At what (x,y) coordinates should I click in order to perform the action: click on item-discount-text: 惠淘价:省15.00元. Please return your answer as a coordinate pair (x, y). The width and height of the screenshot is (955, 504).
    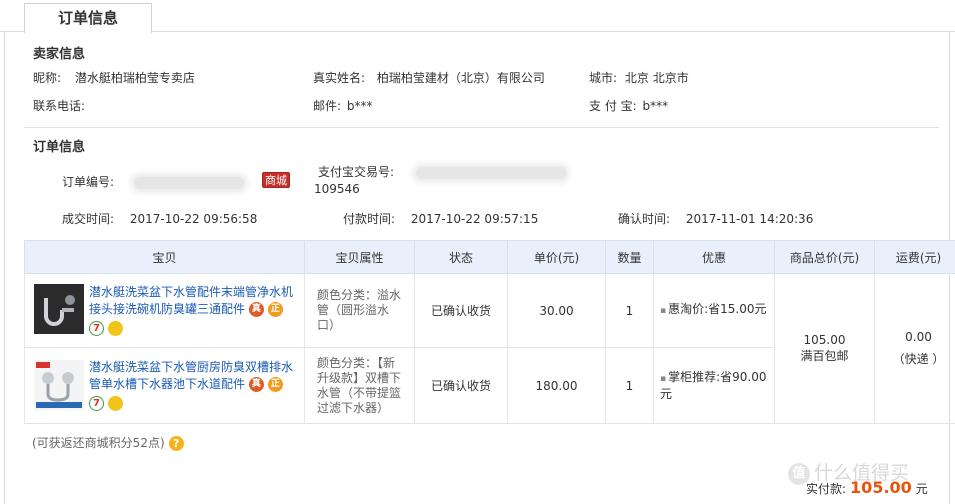
    Looking at the image, I should click on (717, 309).